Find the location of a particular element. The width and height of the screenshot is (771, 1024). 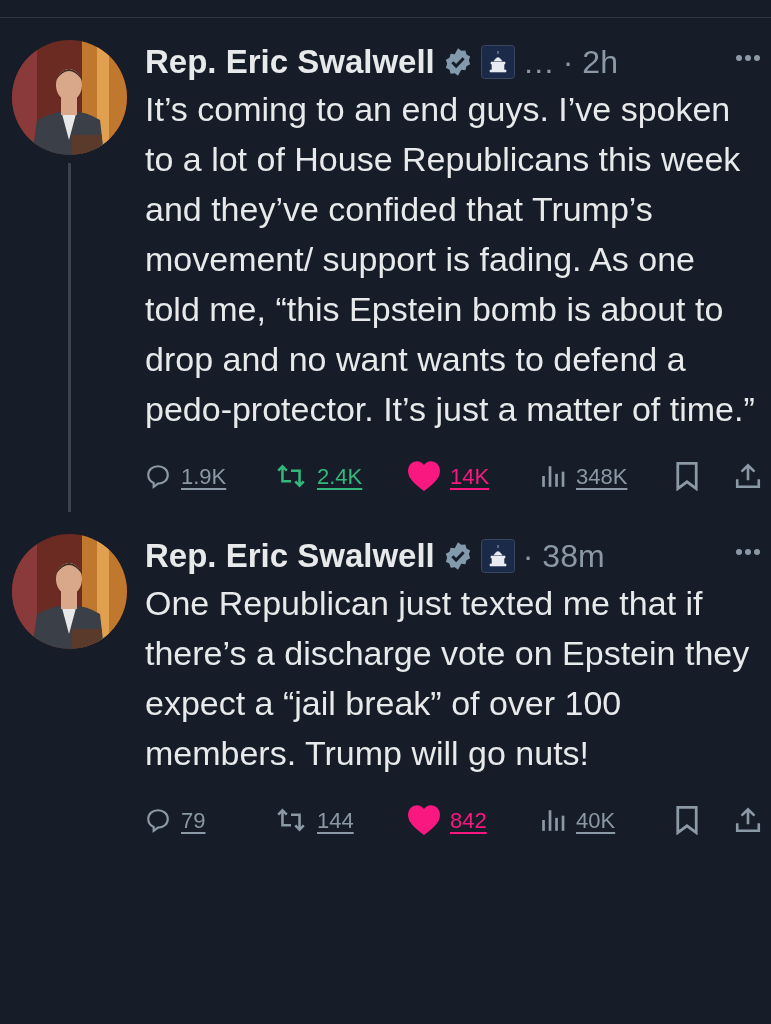

count-link: 79 is located at coordinates (193, 820).